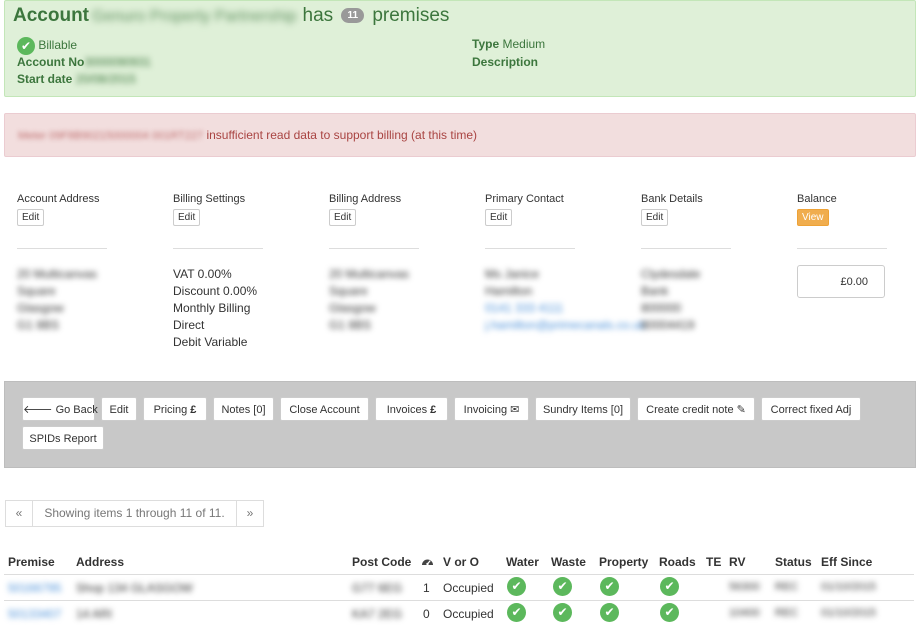 The height and width of the screenshot is (631, 922). What do you see at coordinates (134, 513) in the screenshot?
I see `pager-status: Showing items 1 through 11 of 11.` at bounding box center [134, 513].